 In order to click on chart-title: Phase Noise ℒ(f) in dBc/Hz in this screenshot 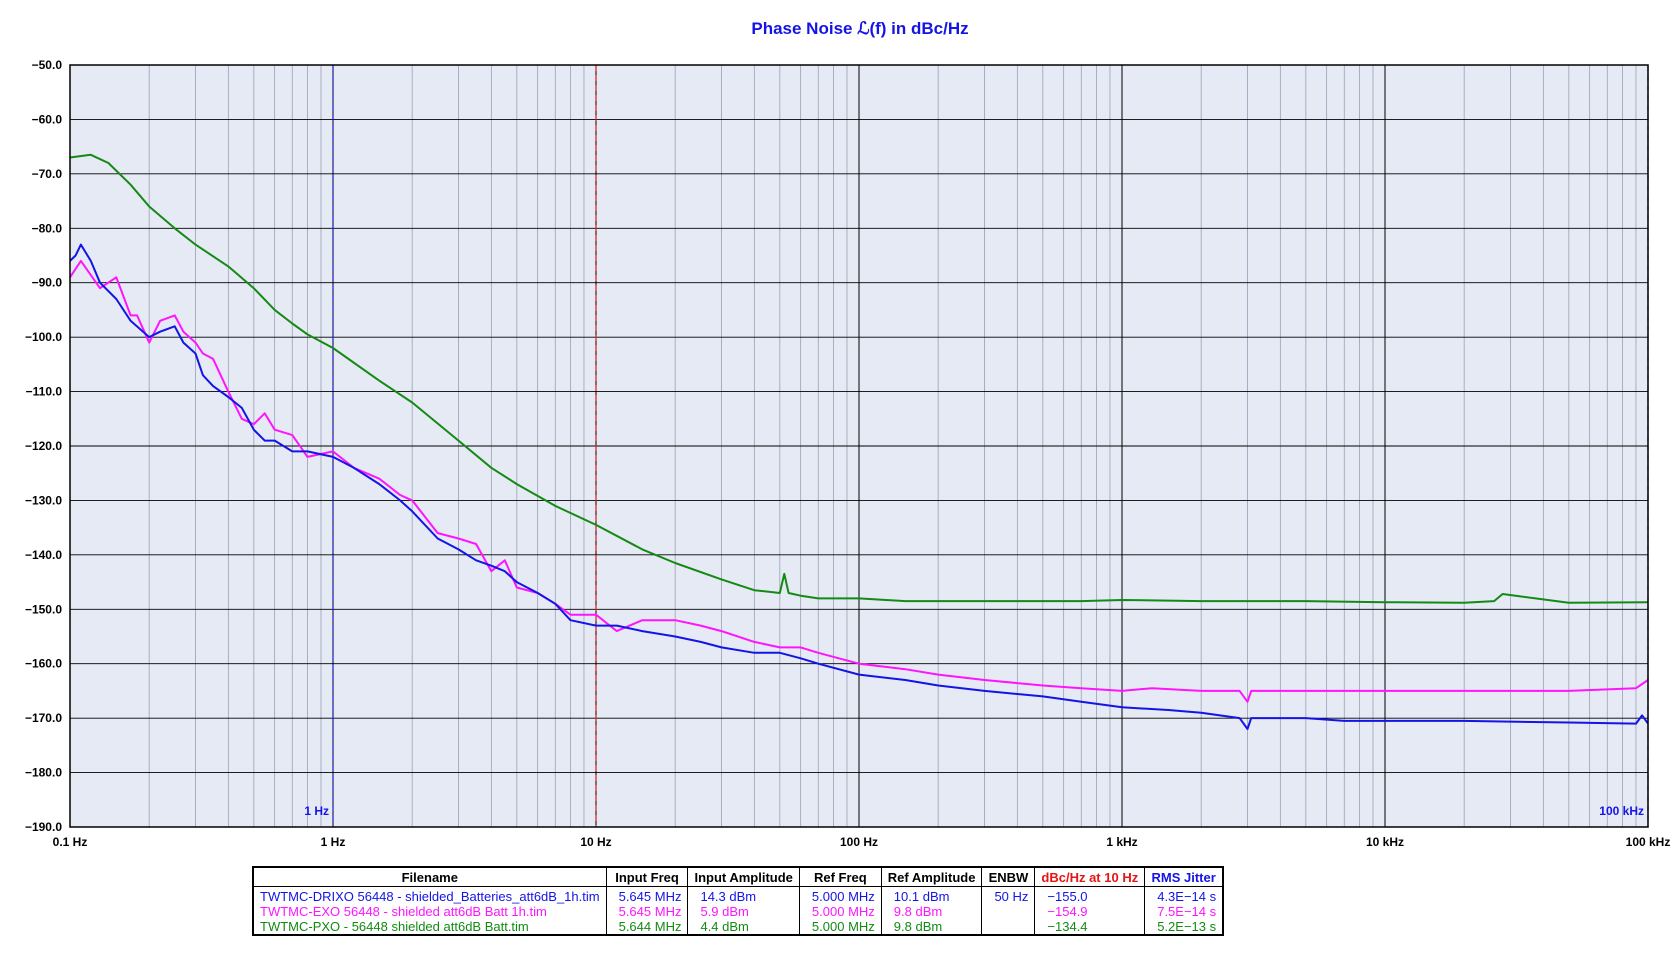, I will do `click(859, 28)`.